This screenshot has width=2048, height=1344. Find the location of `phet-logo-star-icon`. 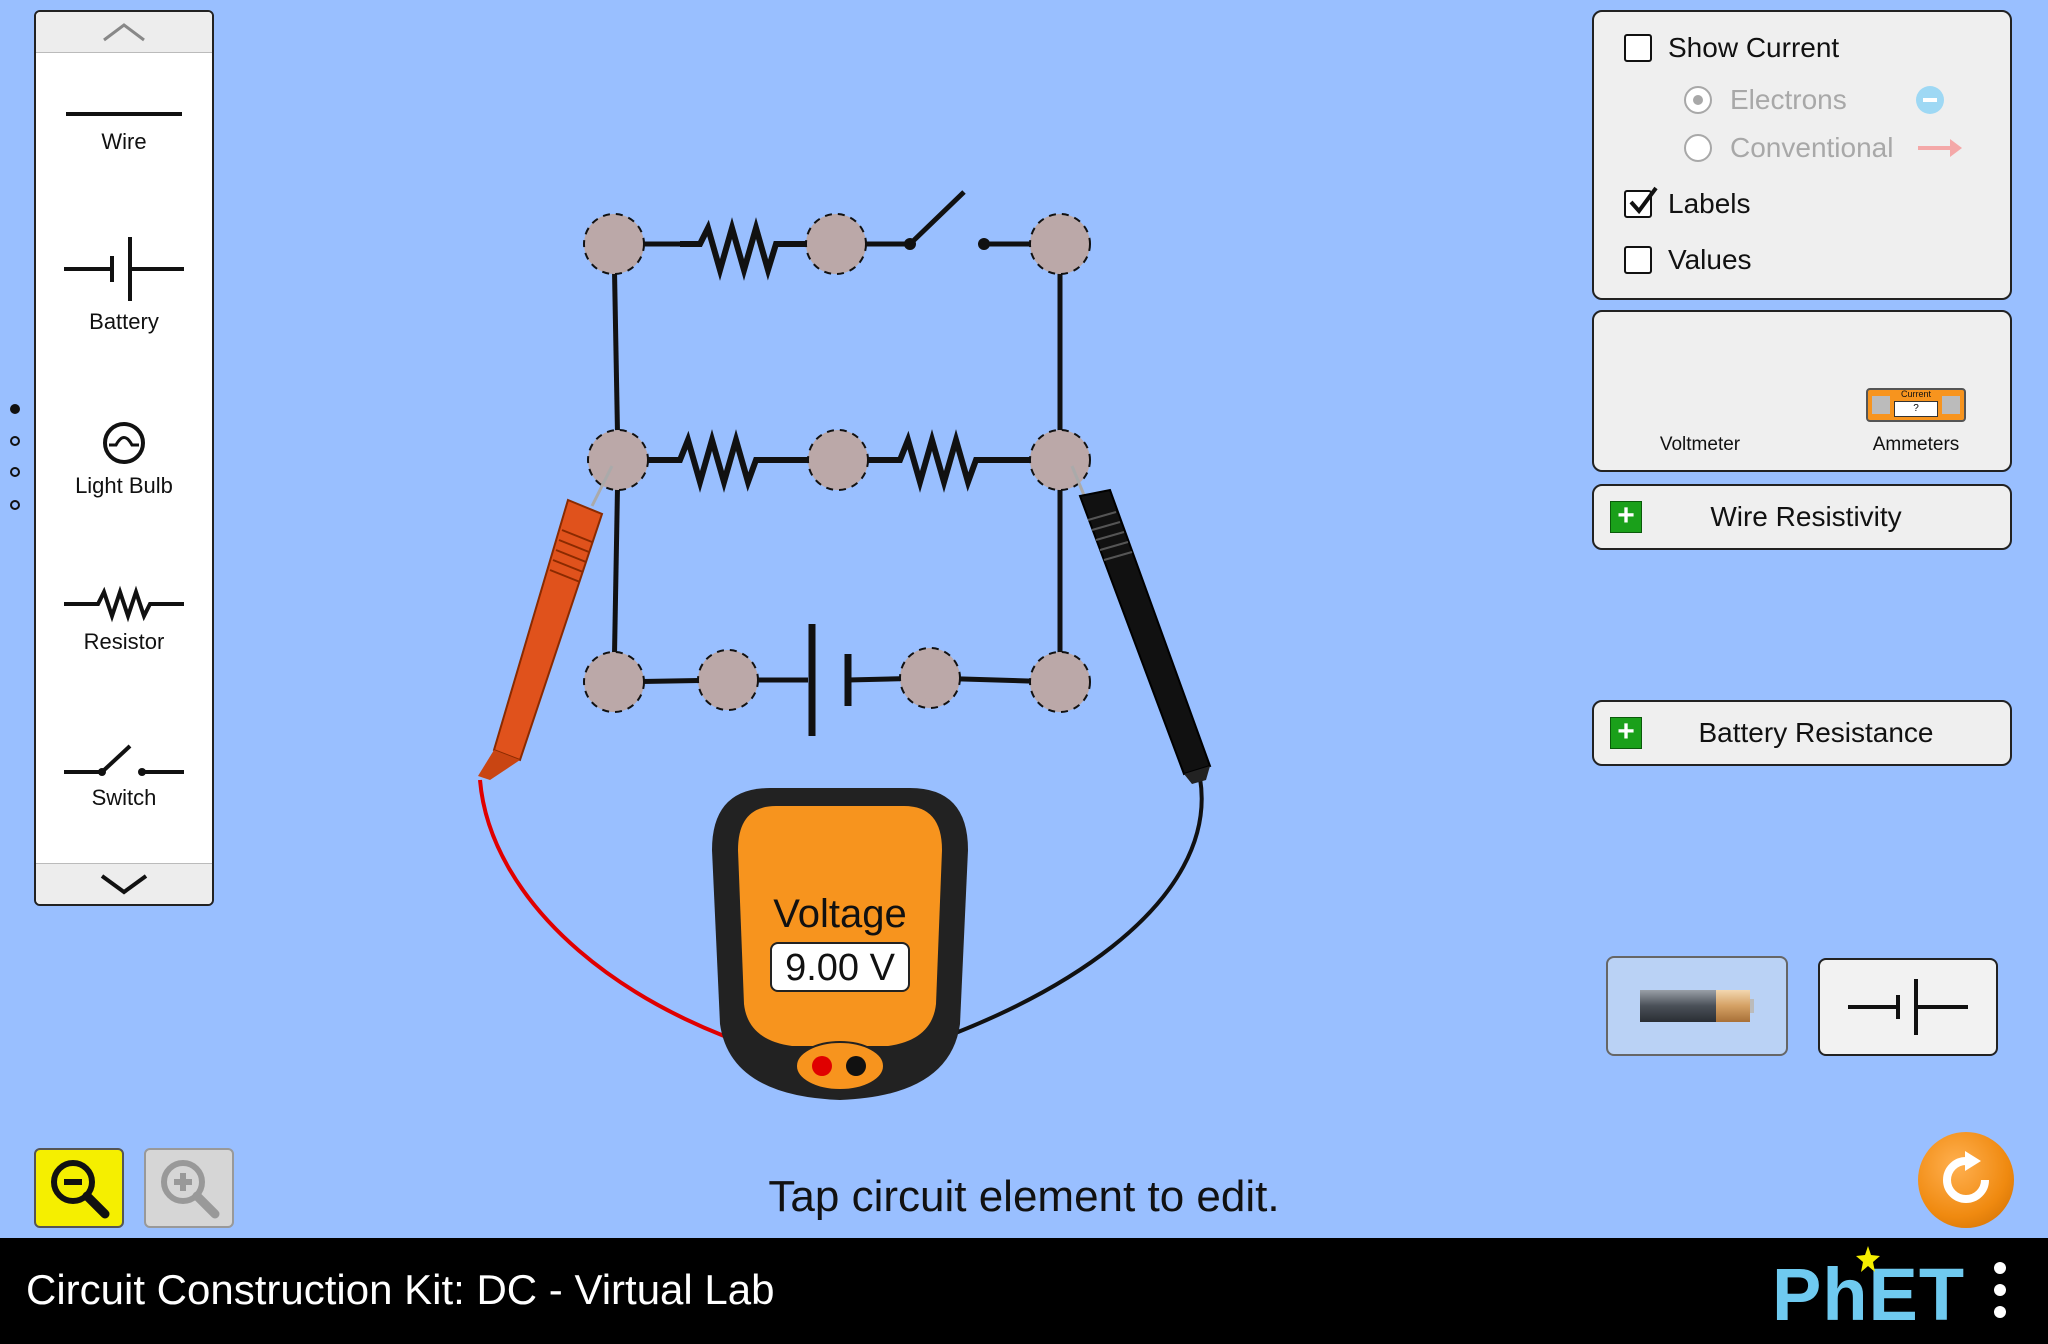

phet-logo-star-icon is located at coordinates (1868, 1259).